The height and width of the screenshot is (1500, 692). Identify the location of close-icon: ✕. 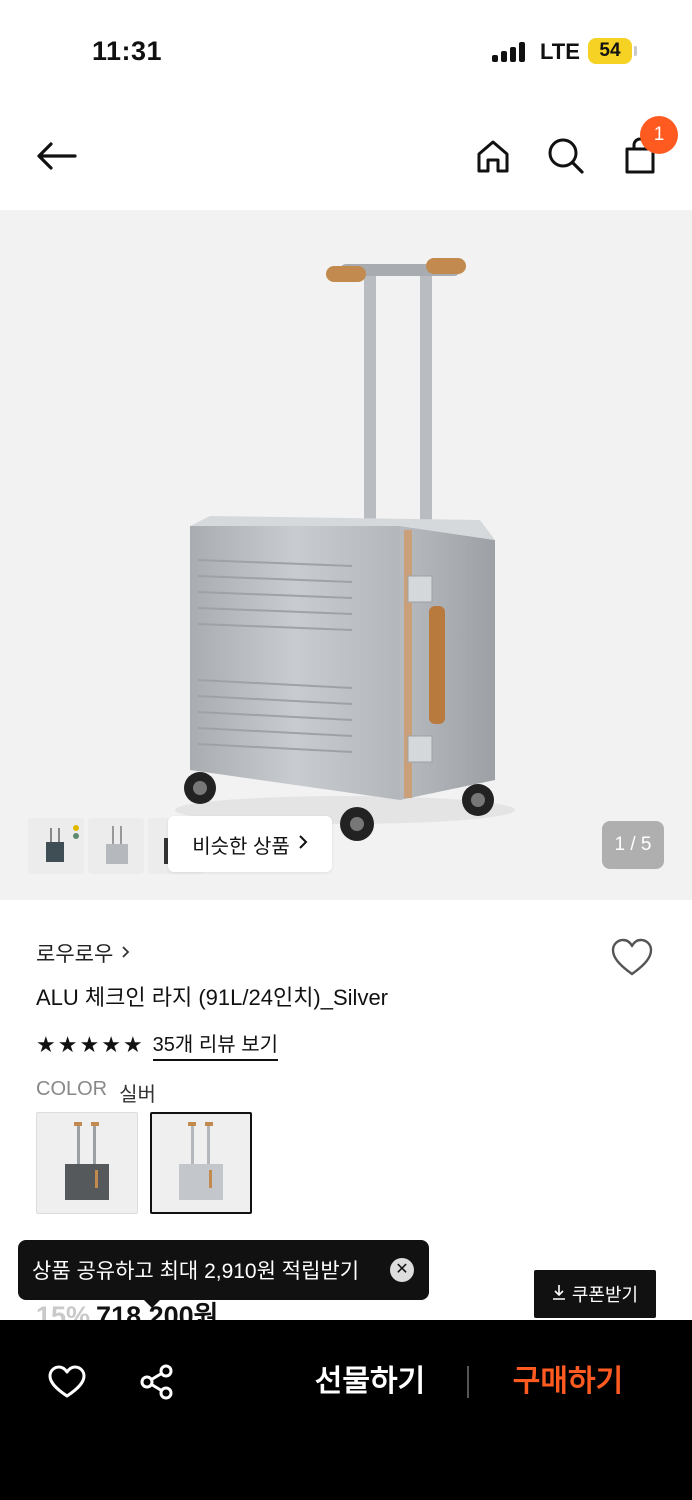
(402, 1270).